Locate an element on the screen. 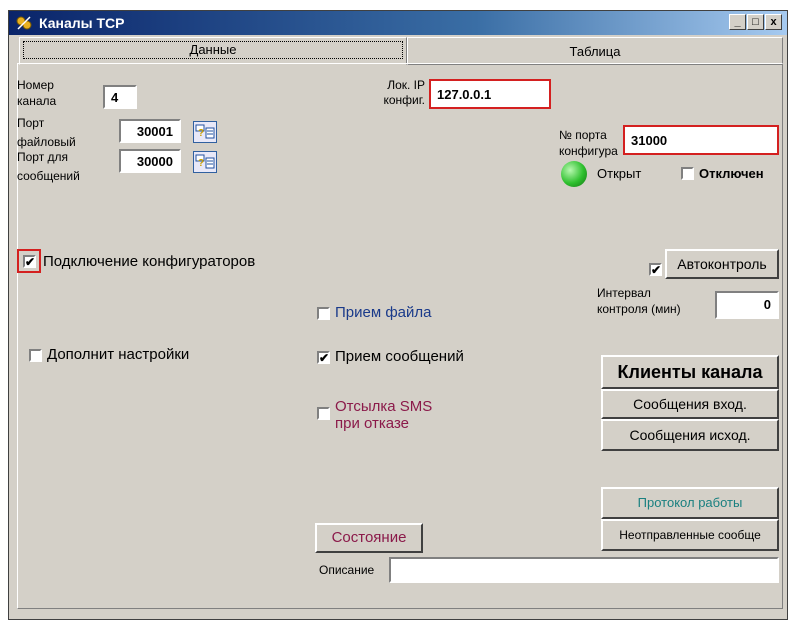 Image resolution: width=792 pixels, height=622 pixels. description-field is located at coordinates (584, 570).